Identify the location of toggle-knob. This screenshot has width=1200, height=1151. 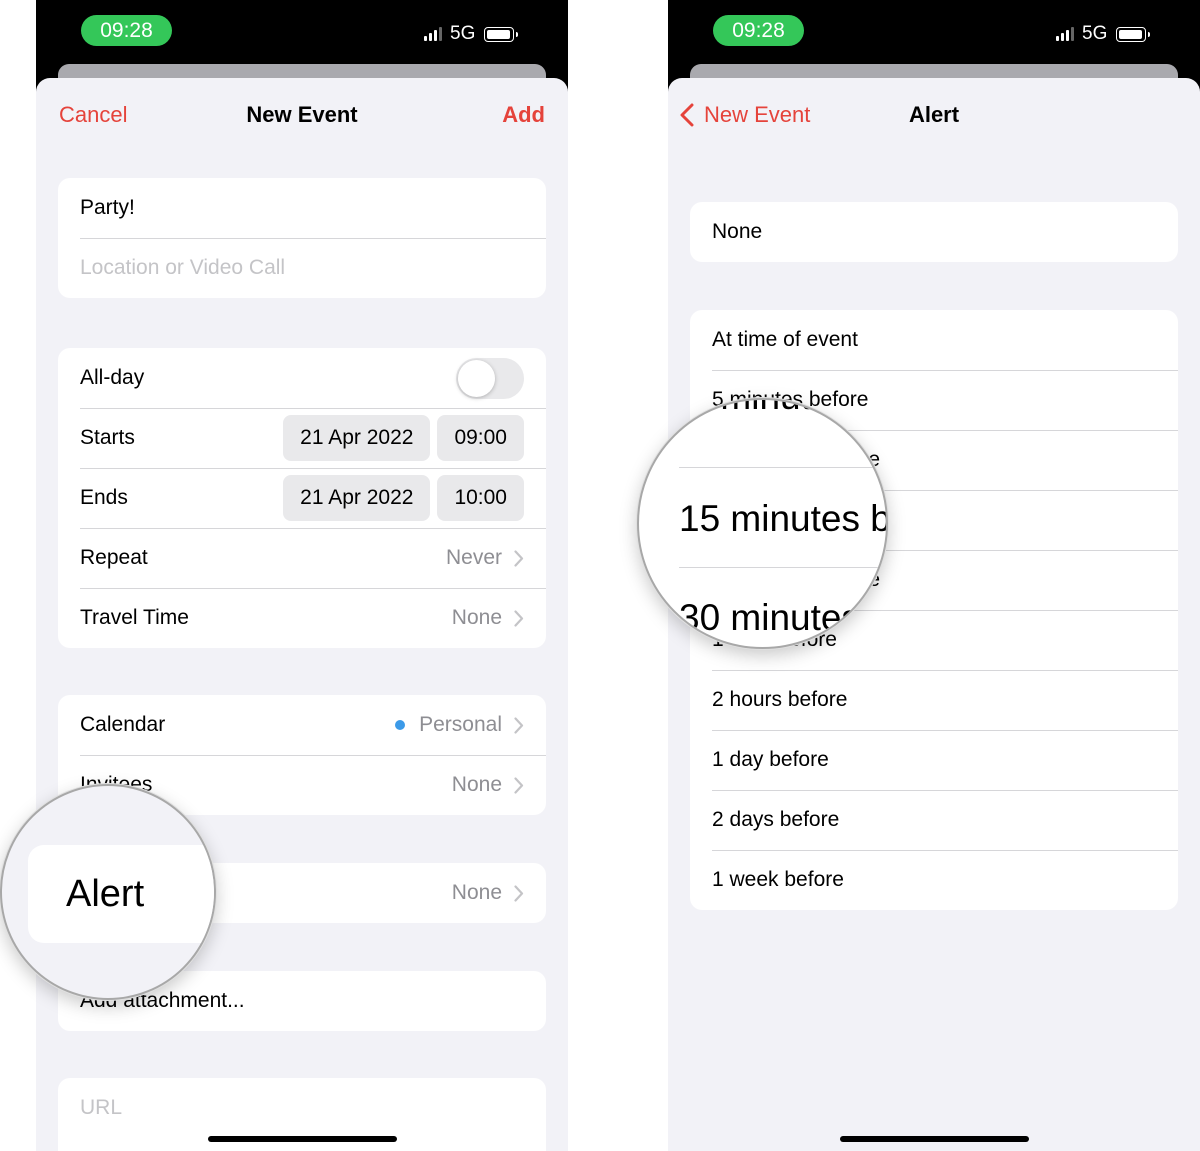
(476, 378).